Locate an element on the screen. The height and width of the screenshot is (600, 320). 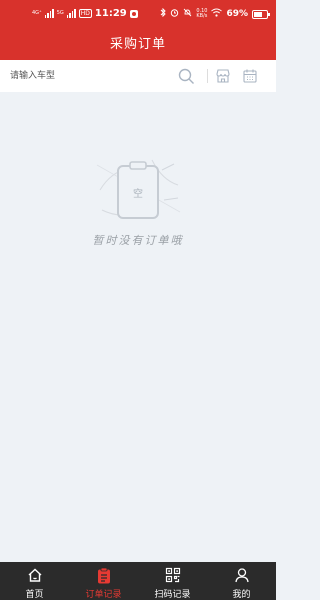
hd-badge: HD is located at coordinates (85, 13).